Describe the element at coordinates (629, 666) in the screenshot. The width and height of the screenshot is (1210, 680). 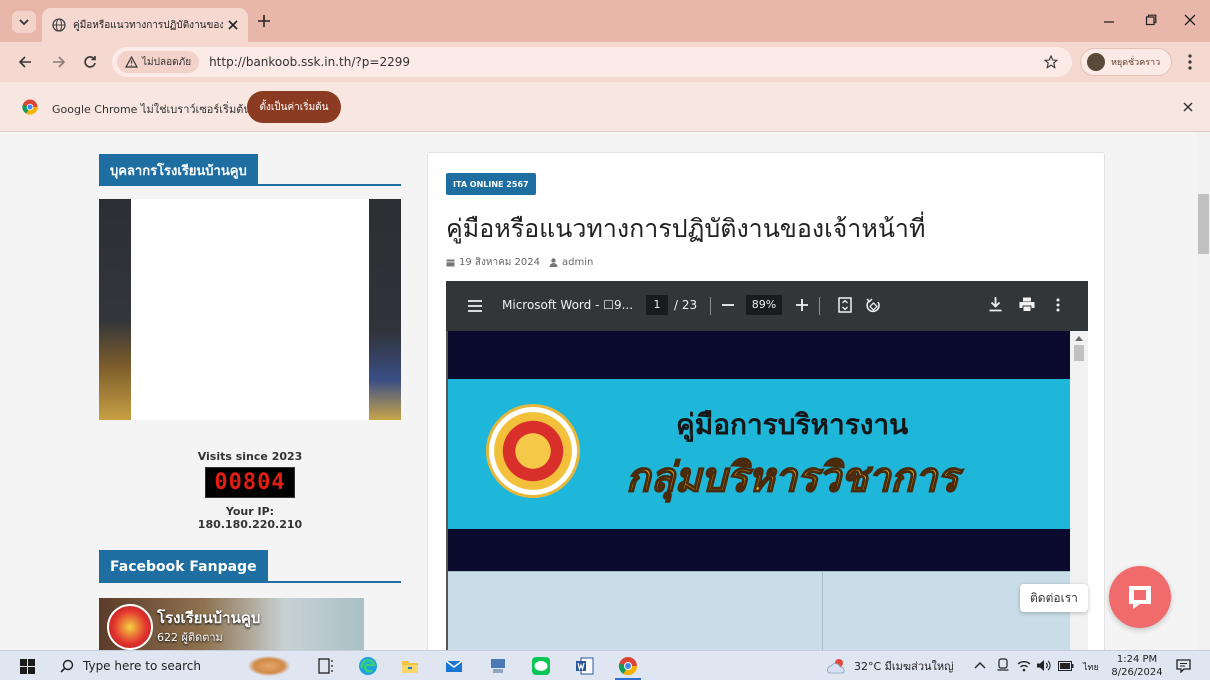
I see `chrome-taskbar-icon` at that location.